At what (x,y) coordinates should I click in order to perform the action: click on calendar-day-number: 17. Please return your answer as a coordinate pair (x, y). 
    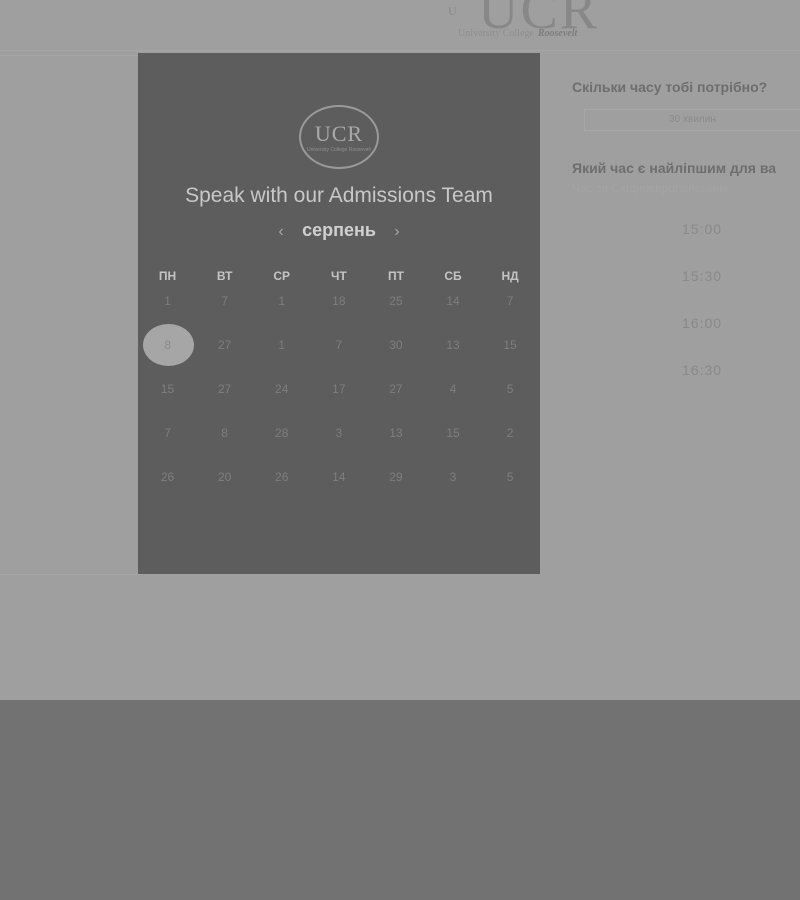
    Looking at the image, I should click on (339, 389).